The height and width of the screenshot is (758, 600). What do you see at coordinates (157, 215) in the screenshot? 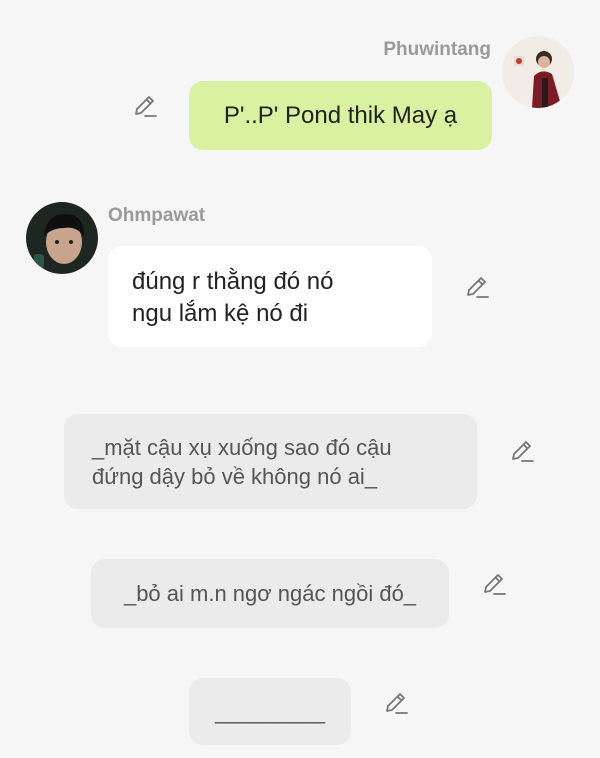
I see `sender-name: Ohmpawat` at bounding box center [157, 215].